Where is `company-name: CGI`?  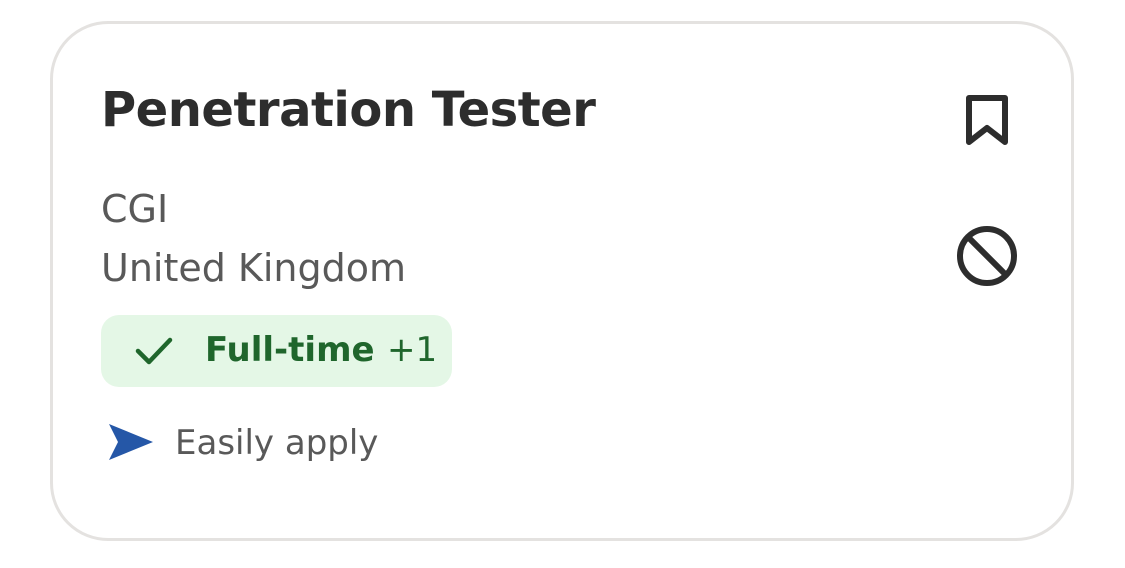 company-name: CGI is located at coordinates (135, 209).